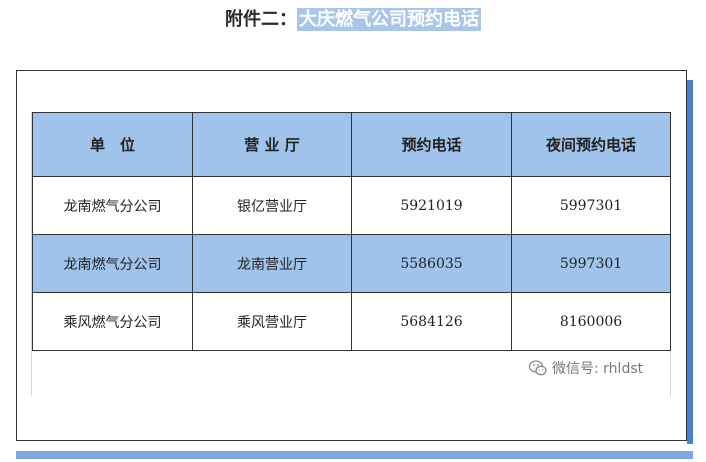 Image resolution: width=706 pixels, height=462 pixels. Describe the element at coordinates (112, 144) in the screenshot. I see `header-unit: 单 位` at that location.